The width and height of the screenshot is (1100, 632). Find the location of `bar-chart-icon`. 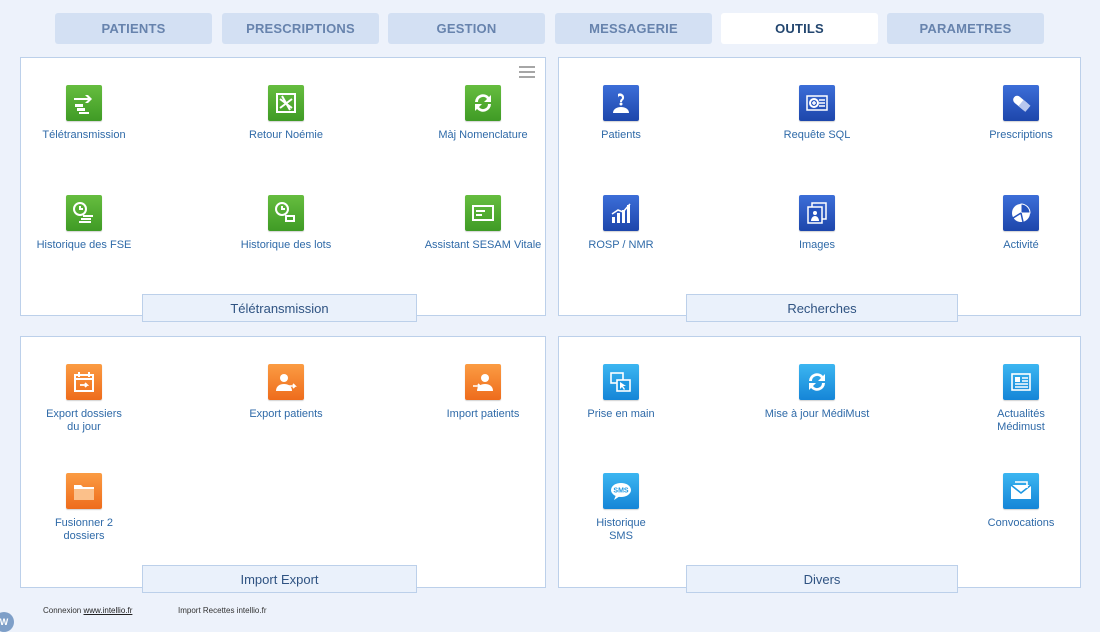

bar-chart-icon is located at coordinates (621, 213).